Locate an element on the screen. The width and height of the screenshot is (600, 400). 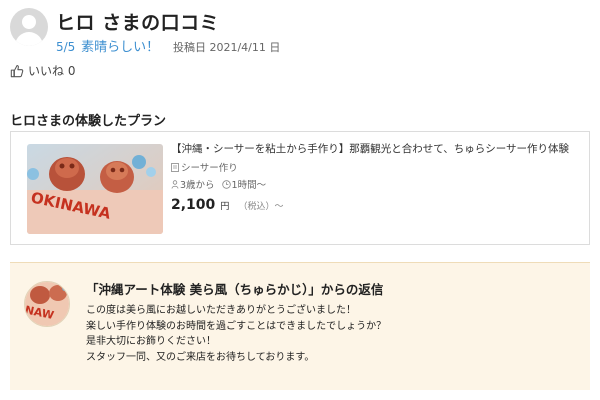
reply-title: 「沖縄アート体験 美ら風（ちゅらかじ）」からの返信 is located at coordinates (235, 289).